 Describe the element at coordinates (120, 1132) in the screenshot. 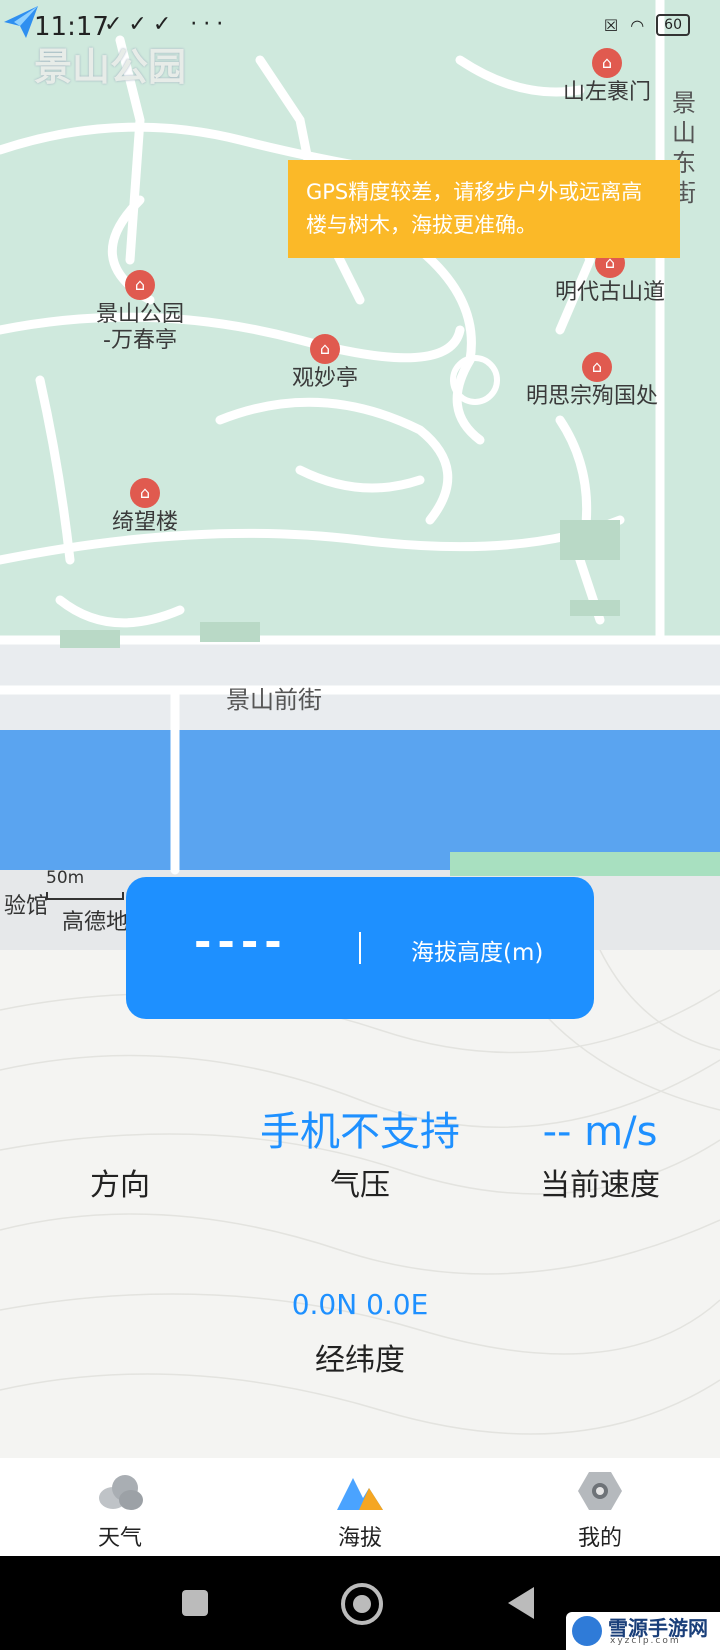

I see `direction-value` at that location.